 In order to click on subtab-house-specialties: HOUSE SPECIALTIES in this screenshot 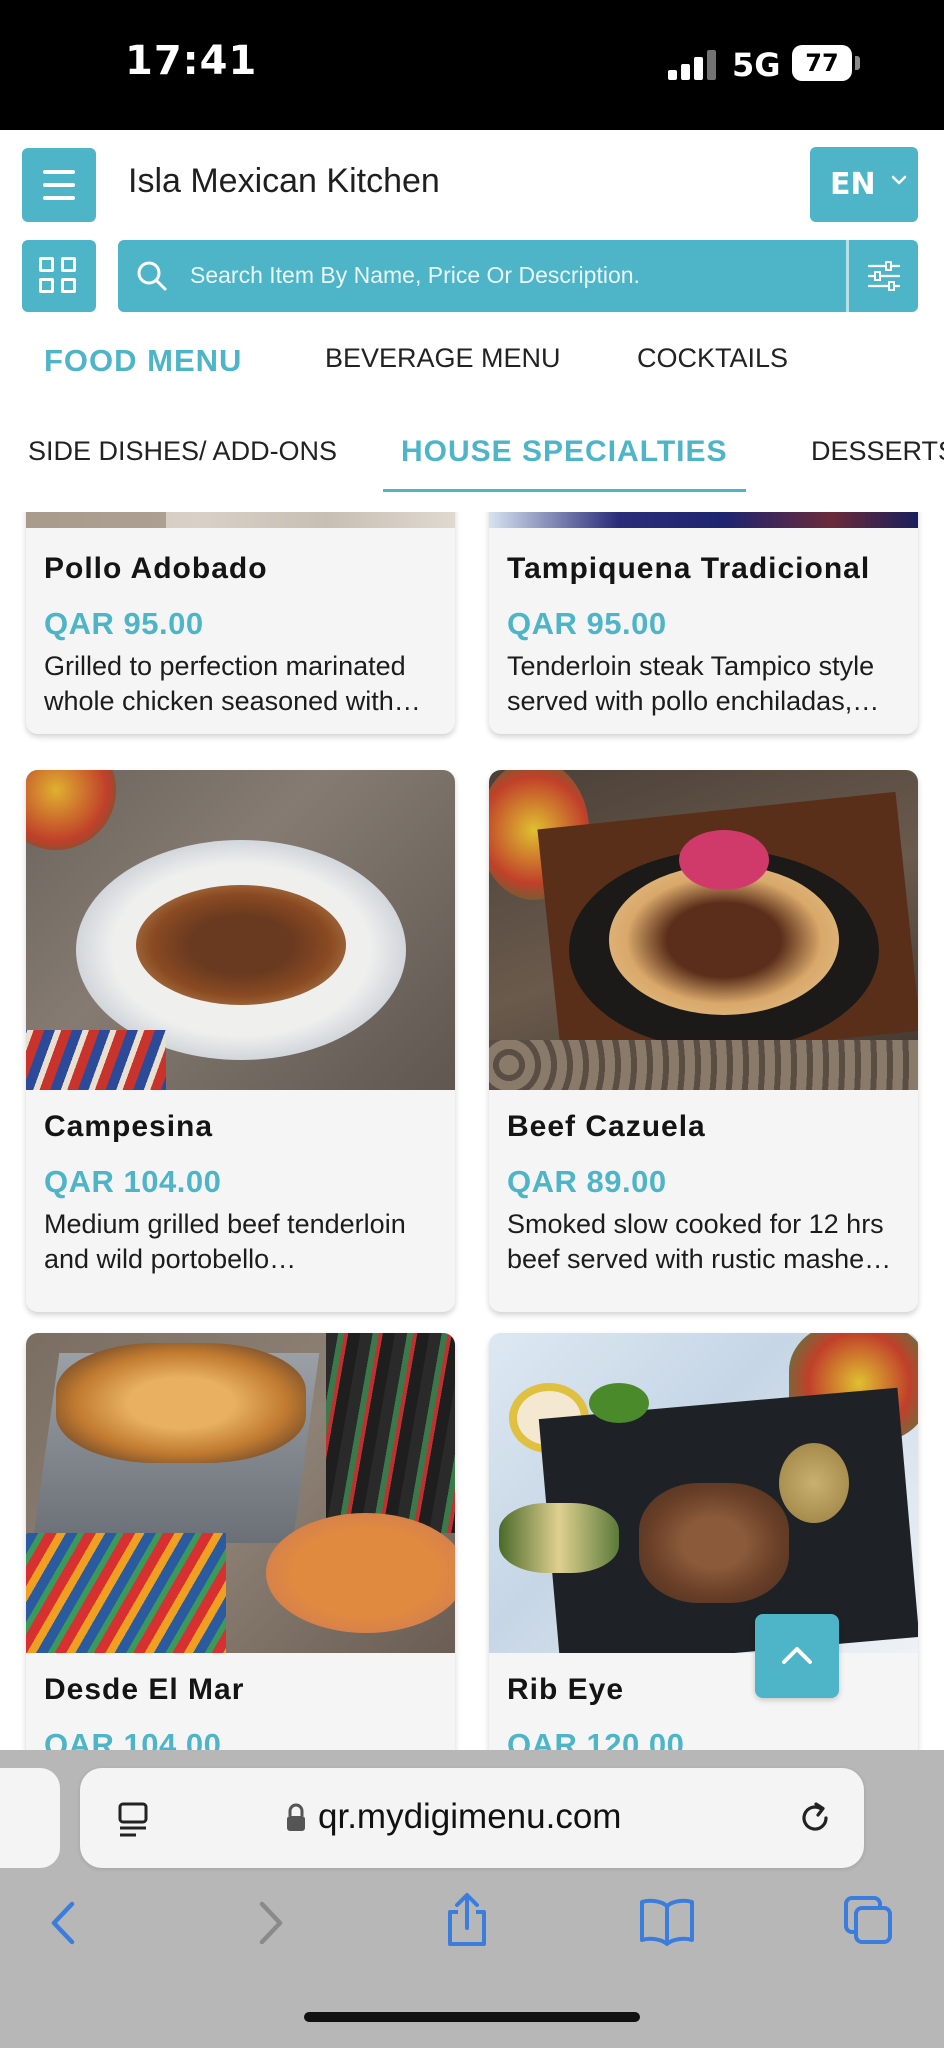, I will do `click(564, 452)`.